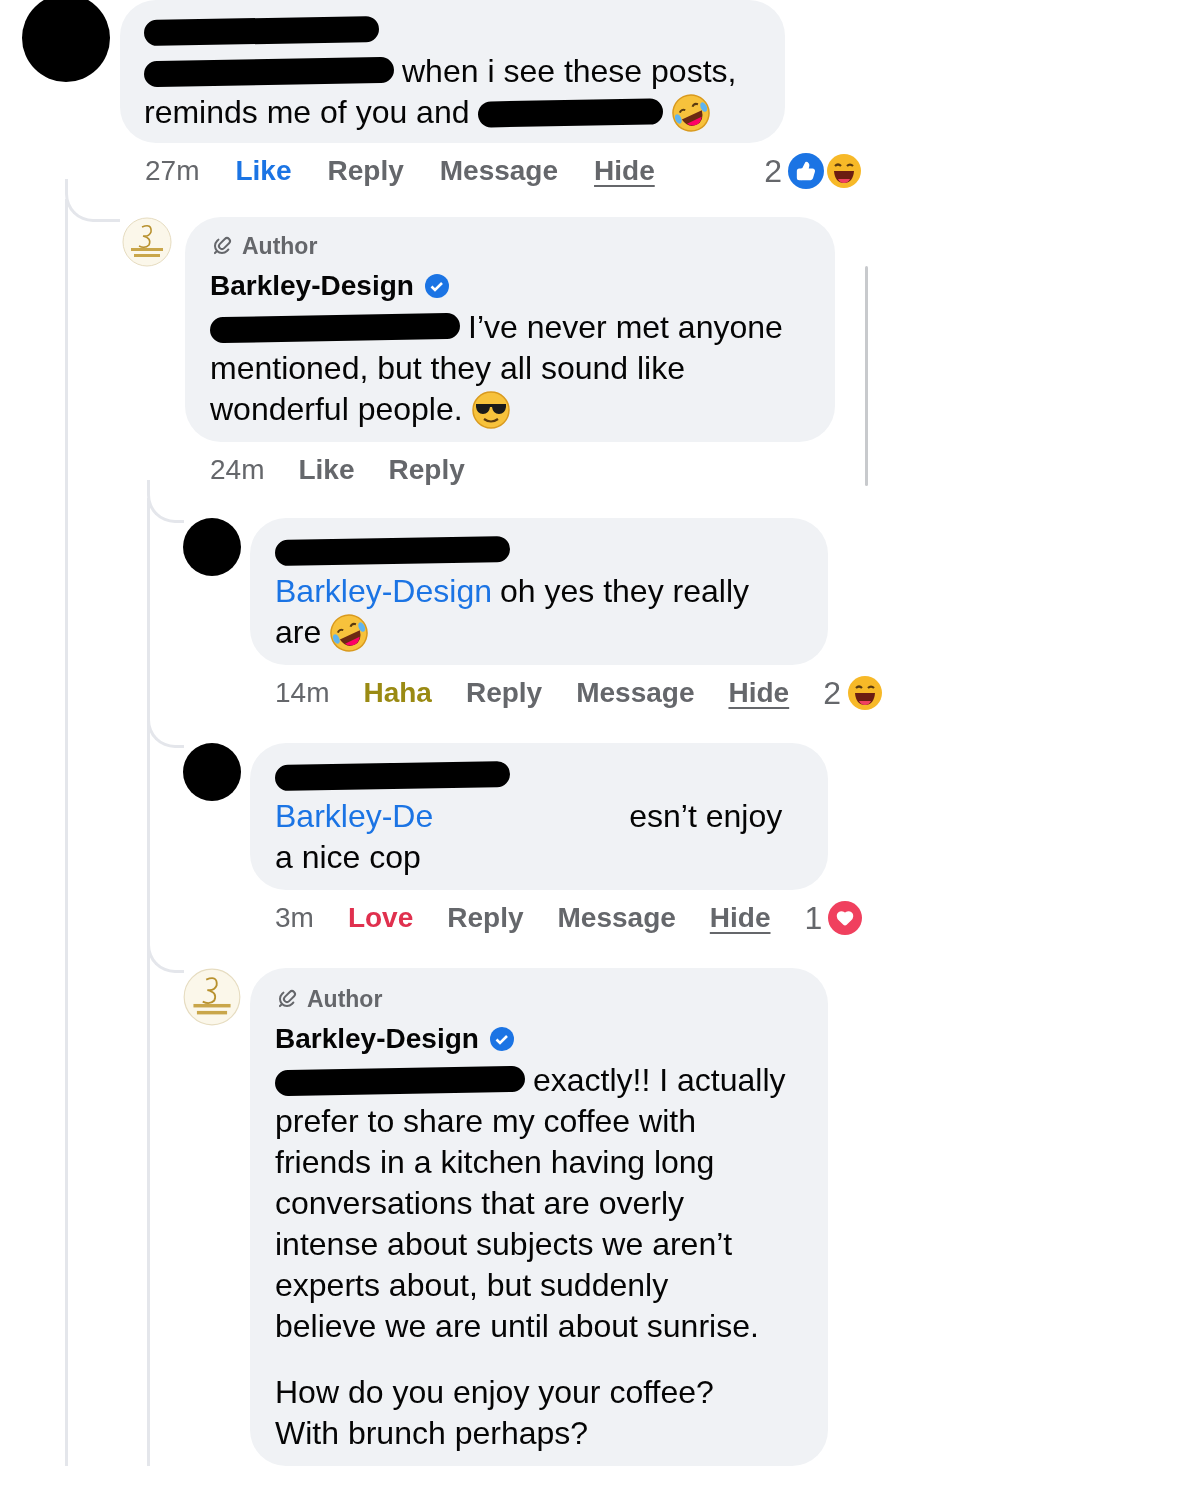  What do you see at coordinates (625, 327) in the screenshot?
I see `comment-text: I’ve never met anyone` at bounding box center [625, 327].